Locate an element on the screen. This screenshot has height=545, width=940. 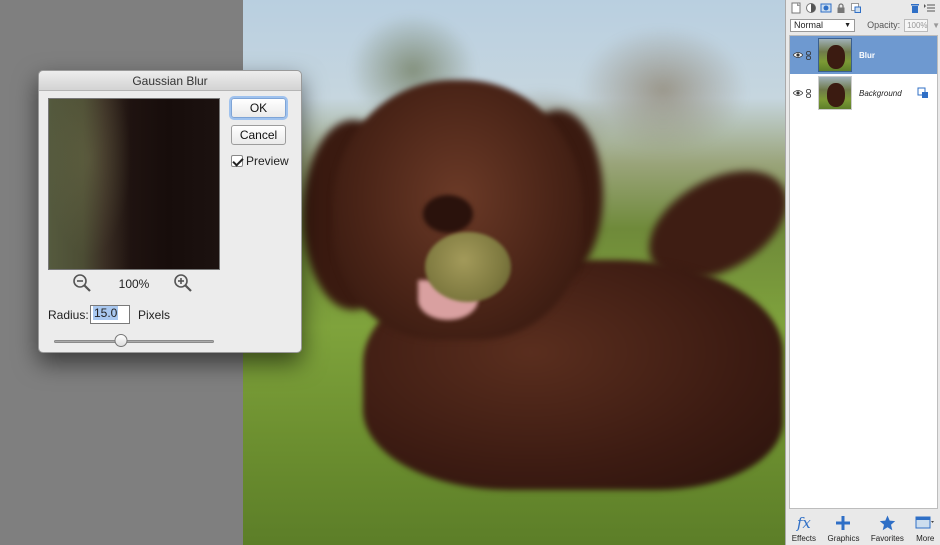
panel-menu-icon is located at coordinates (929, 8).